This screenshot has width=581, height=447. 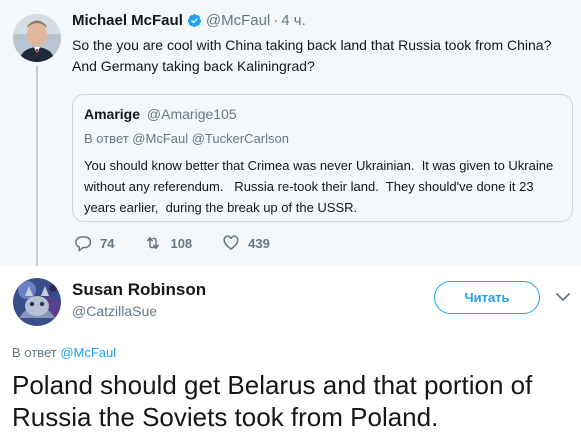 I want to click on retweet-button: 108, so click(x=168, y=243).